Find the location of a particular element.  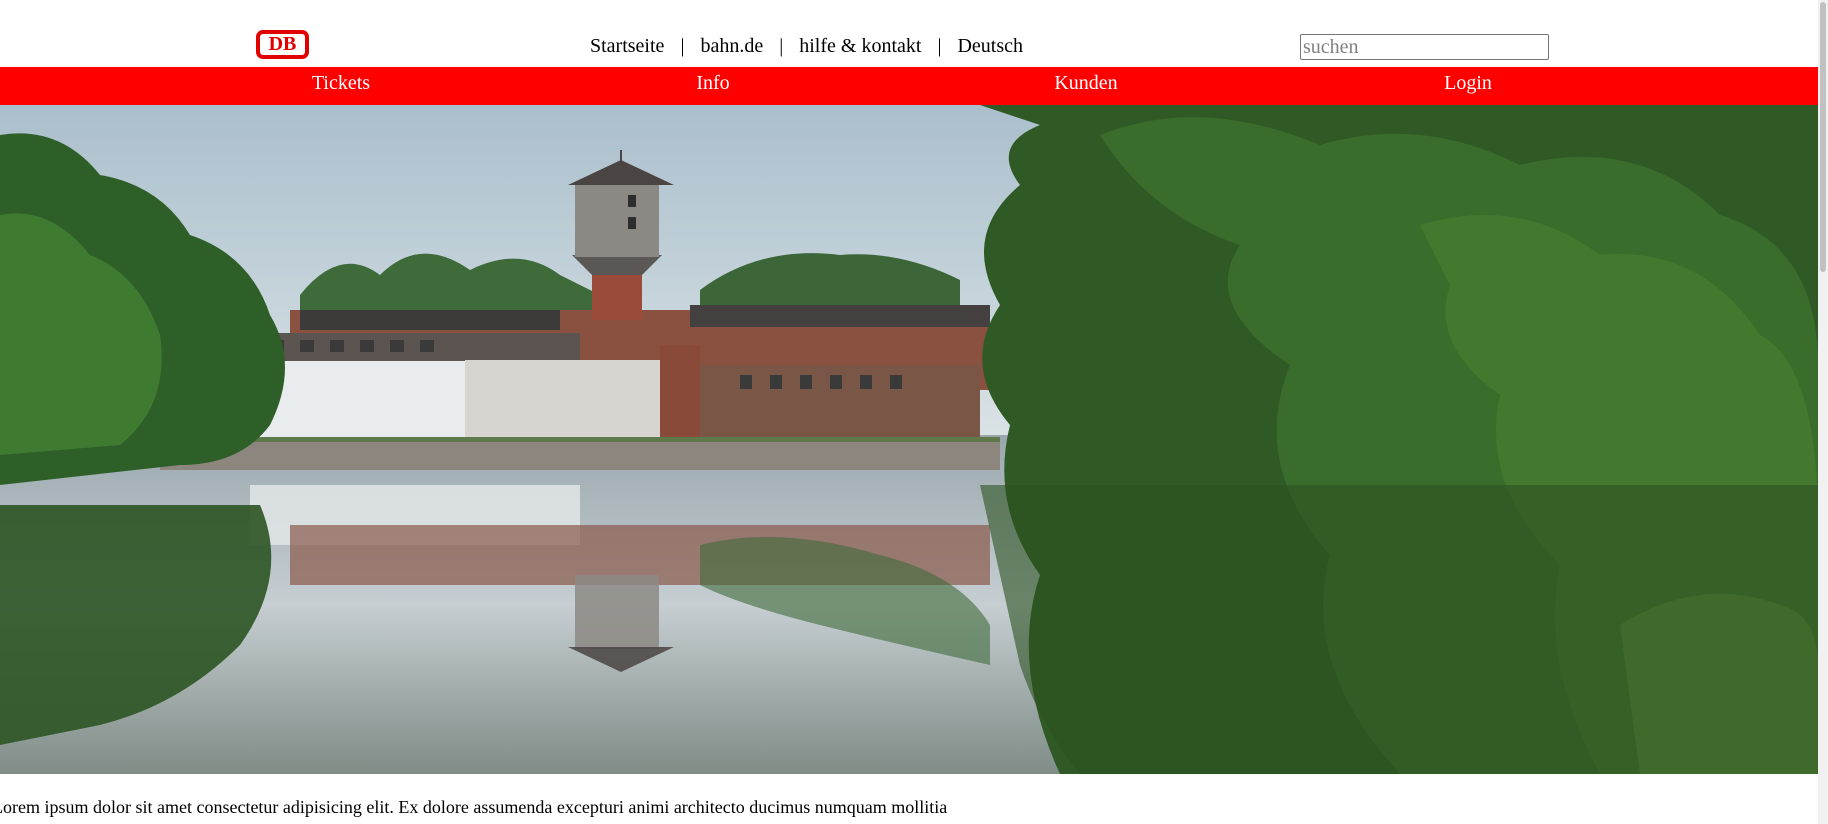

search-input is located at coordinates (1424, 47).